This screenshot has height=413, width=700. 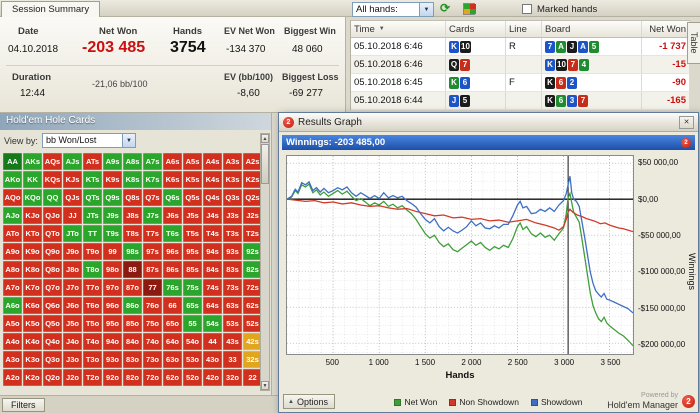 What do you see at coordinates (92, 251) in the screenshot?
I see `hand-cell-T9o: T9o` at bounding box center [92, 251].